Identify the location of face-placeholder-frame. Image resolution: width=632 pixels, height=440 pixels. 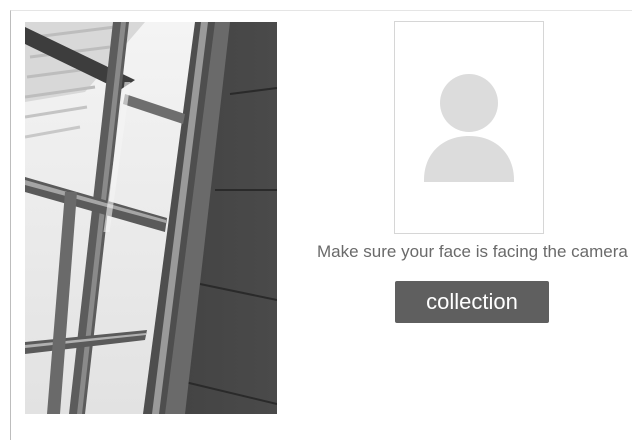
(469, 127).